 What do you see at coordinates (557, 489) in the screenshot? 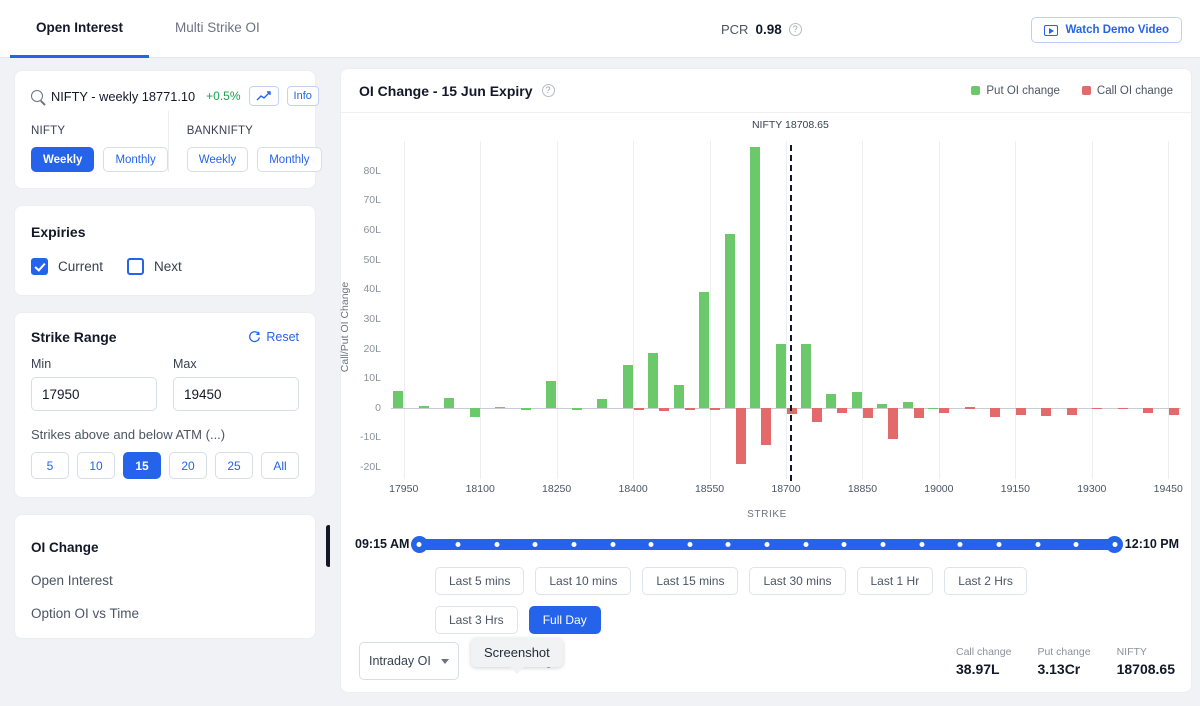
I see `x-axis-tick: 18250` at bounding box center [557, 489].